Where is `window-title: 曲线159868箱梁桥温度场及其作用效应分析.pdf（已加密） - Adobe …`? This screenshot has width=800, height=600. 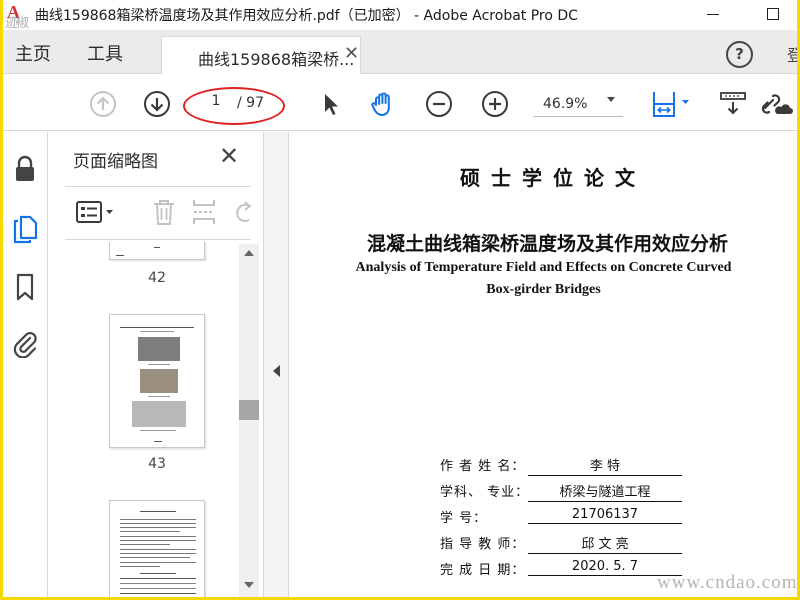
window-title: 曲线159868箱梁桥温度场及其作用效应分析.pdf（已加密） - Adobe … is located at coordinates (306, 16).